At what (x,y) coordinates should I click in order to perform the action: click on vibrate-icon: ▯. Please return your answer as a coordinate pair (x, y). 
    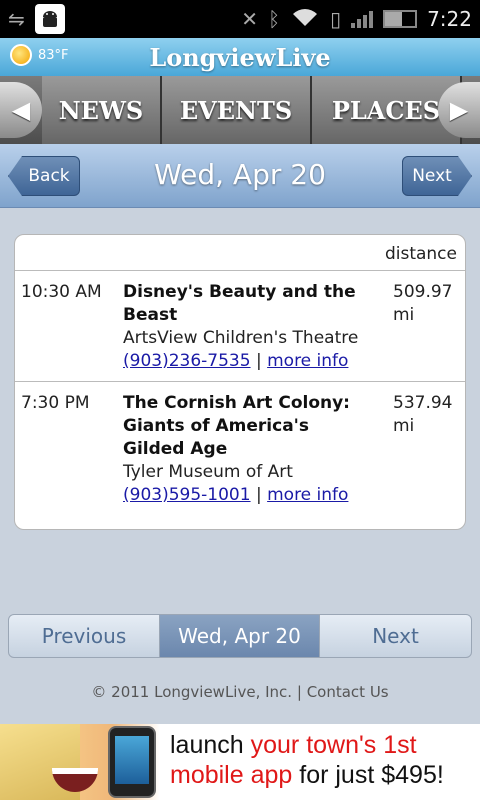
    Looking at the image, I should click on (336, 19).